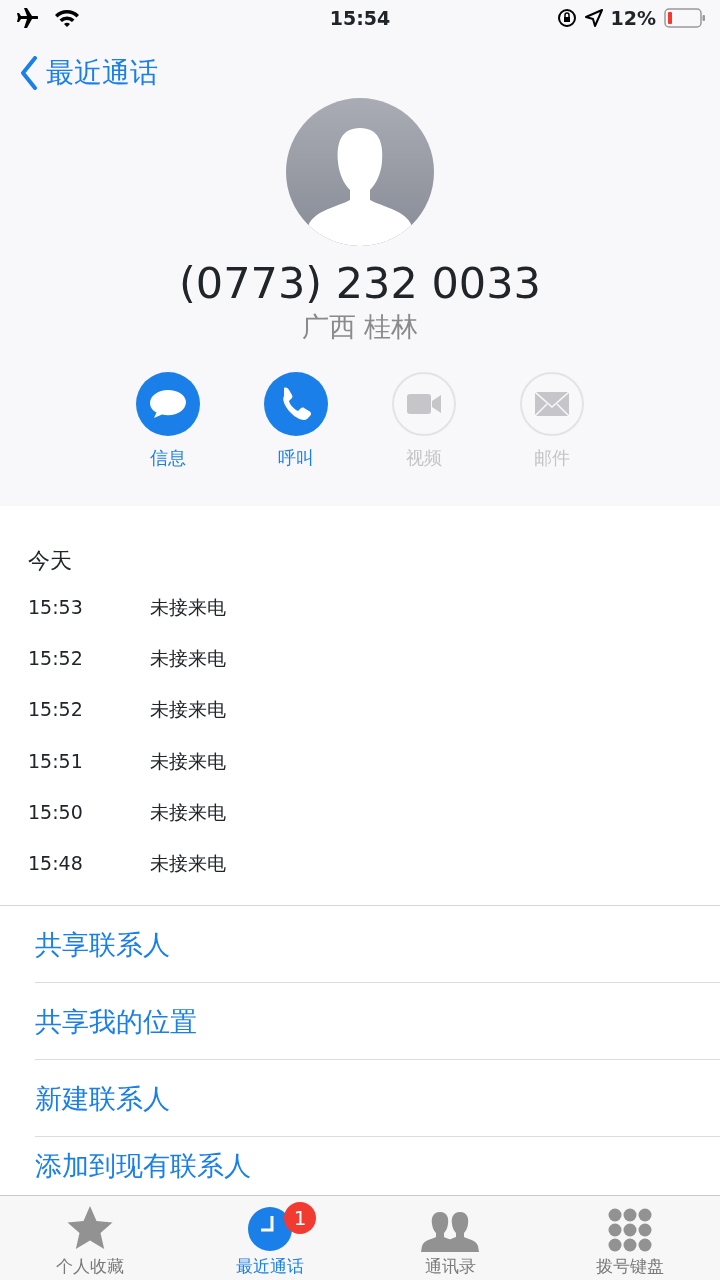  What do you see at coordinates (377, 945) in the screenshot?
I see `action-link: 共享联系人` at bounding box center [377, 945].